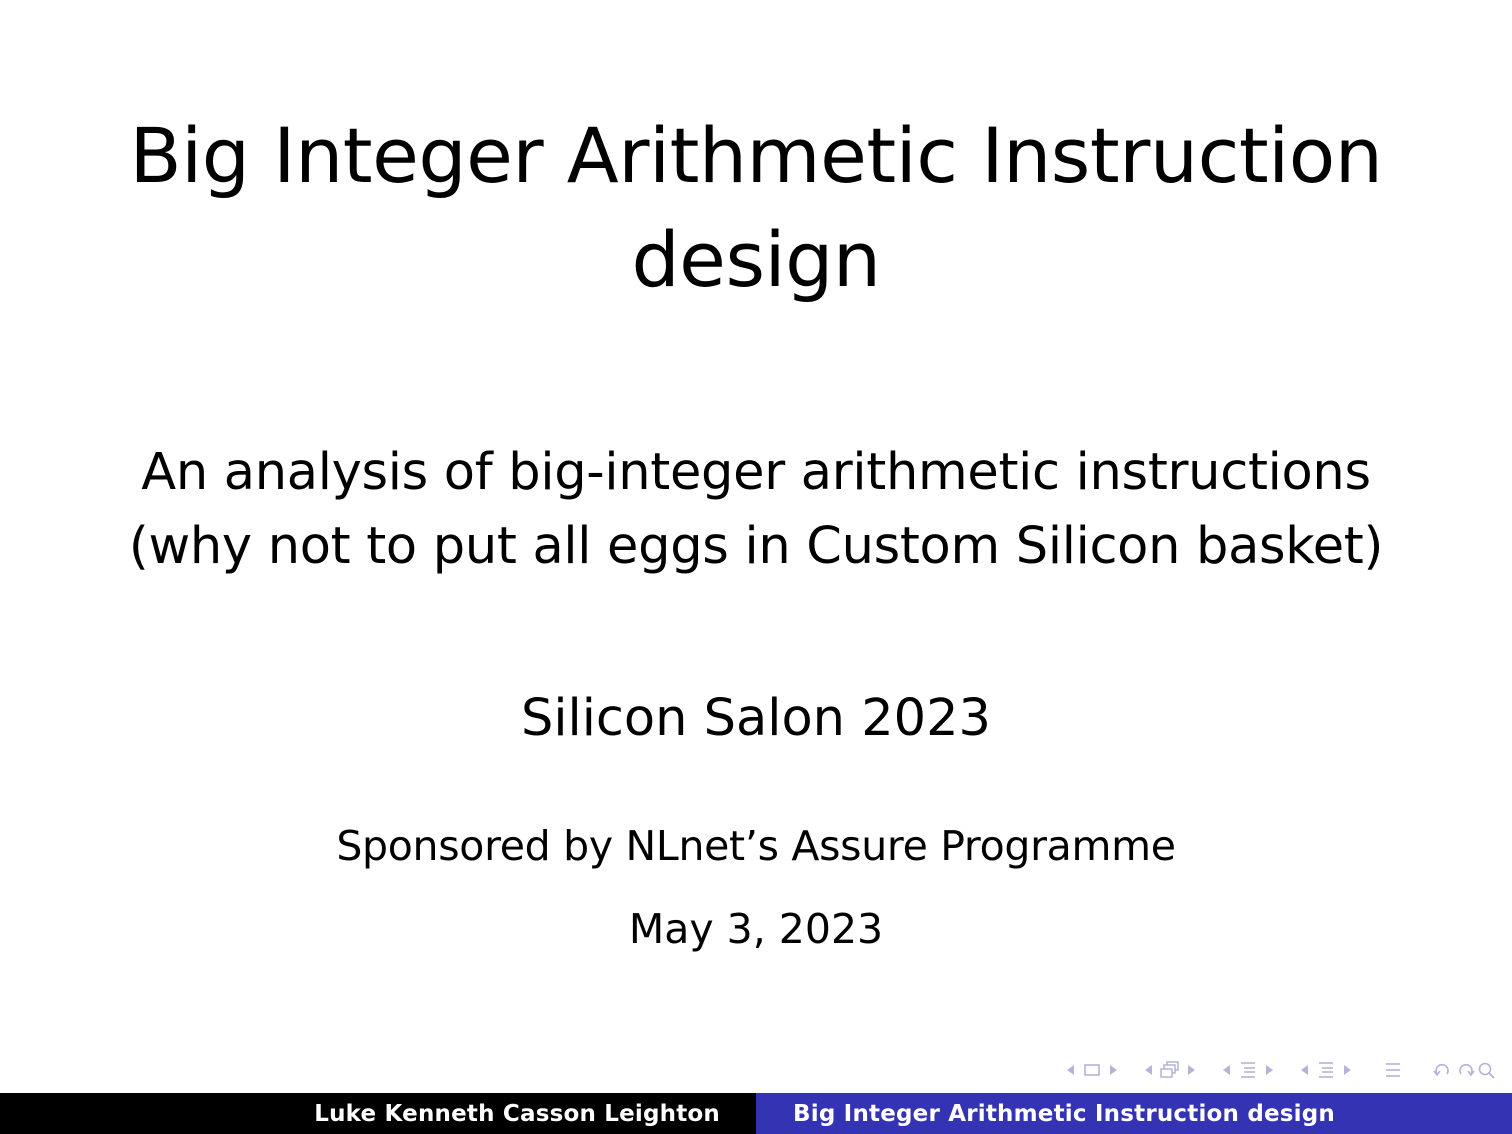 The width and height of the screenshot is (1512, 1134). Describe the element at coordinates (1226, 1070) in the screenshot. I see `prev-section-arrow-icon` at that location.